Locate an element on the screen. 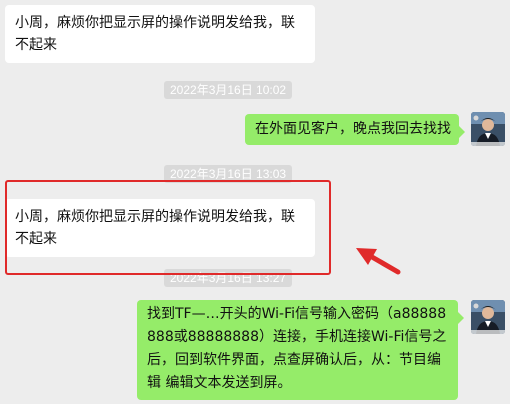 This screenshot has width=510, height=404. message-text: 在外面见客户，晚点我回去找找 is located at coordinates (353, 129).